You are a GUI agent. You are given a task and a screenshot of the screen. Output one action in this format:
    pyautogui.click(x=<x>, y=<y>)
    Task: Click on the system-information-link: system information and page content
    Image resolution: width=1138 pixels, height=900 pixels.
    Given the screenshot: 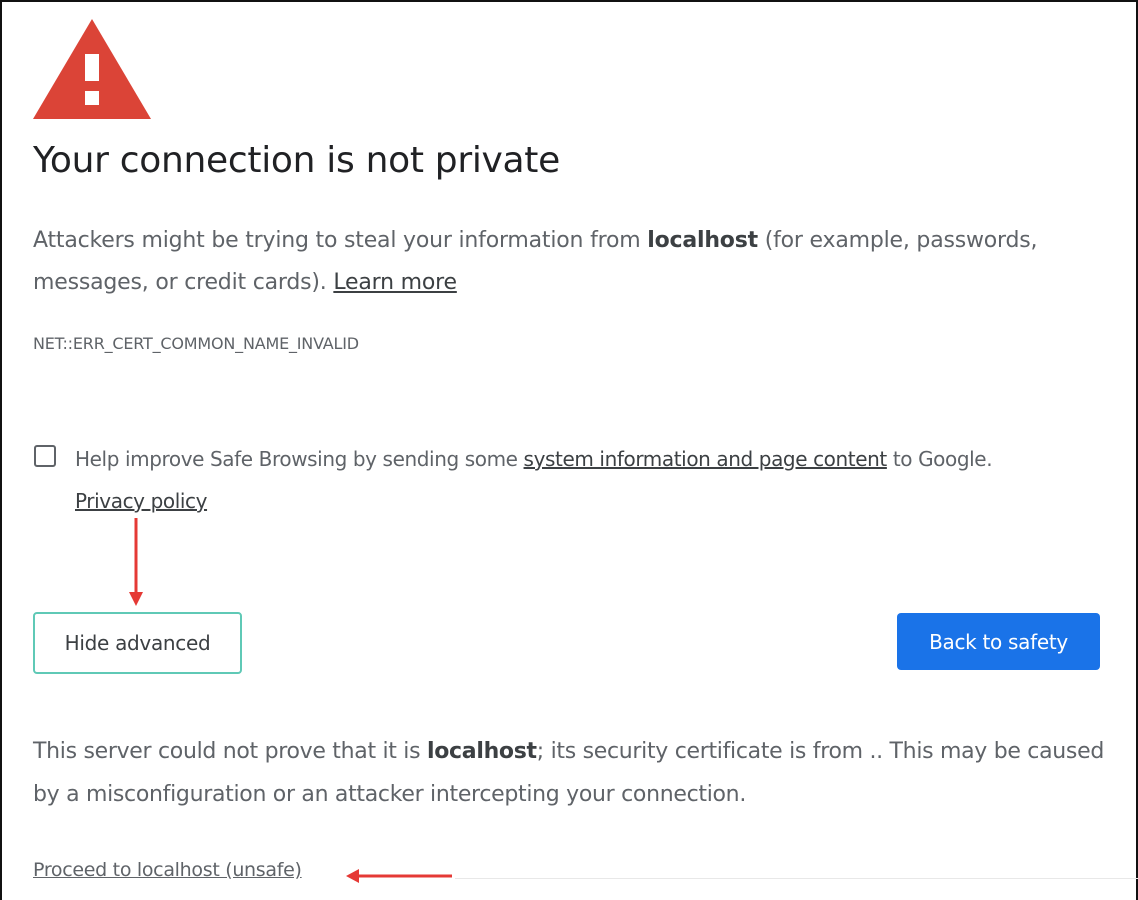 What is the action you would take?
    pyautogui.click(x=706, y=459)
    